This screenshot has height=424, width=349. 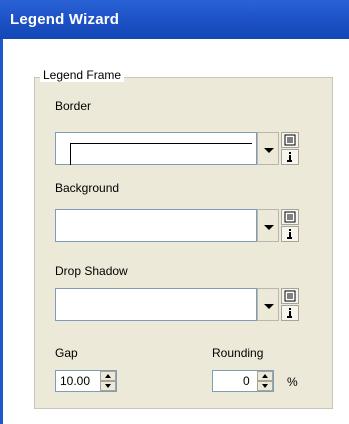 I want to click on drop-shadow-list-button, so click(x=290, y=296).